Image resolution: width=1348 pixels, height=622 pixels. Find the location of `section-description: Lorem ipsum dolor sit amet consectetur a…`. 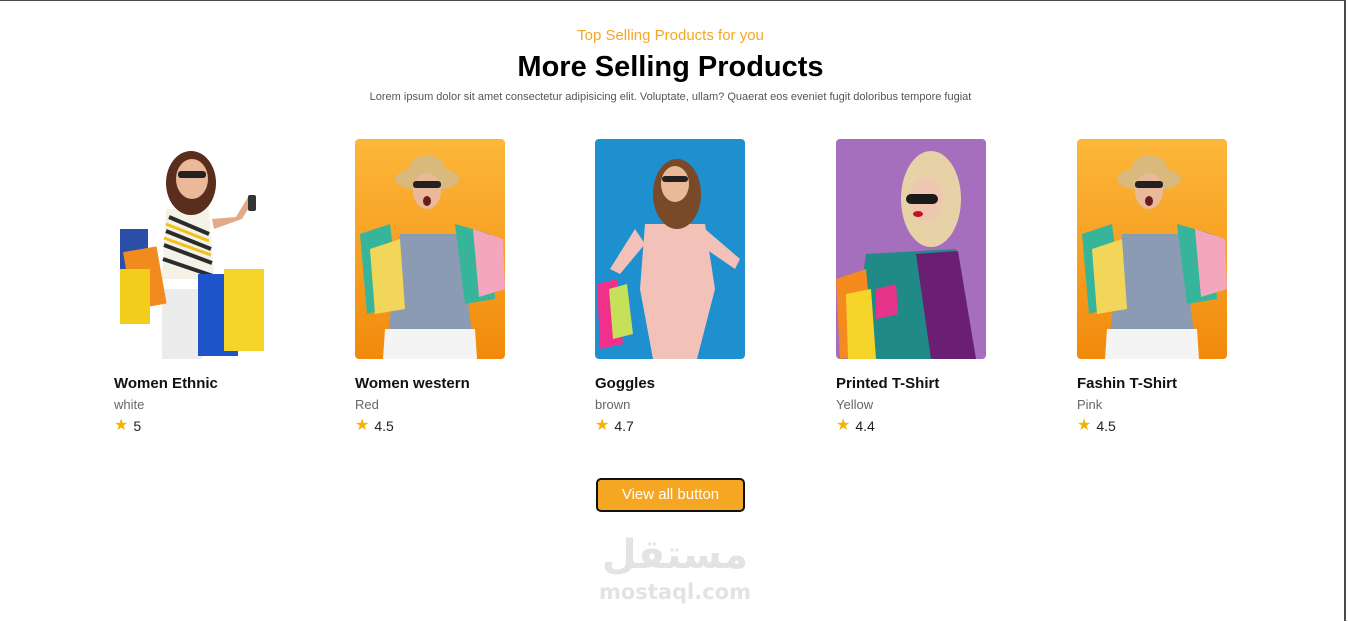

section-description: Lorem ipsum dolor sit amet consectetur a… is located at coordinates (670, 97).